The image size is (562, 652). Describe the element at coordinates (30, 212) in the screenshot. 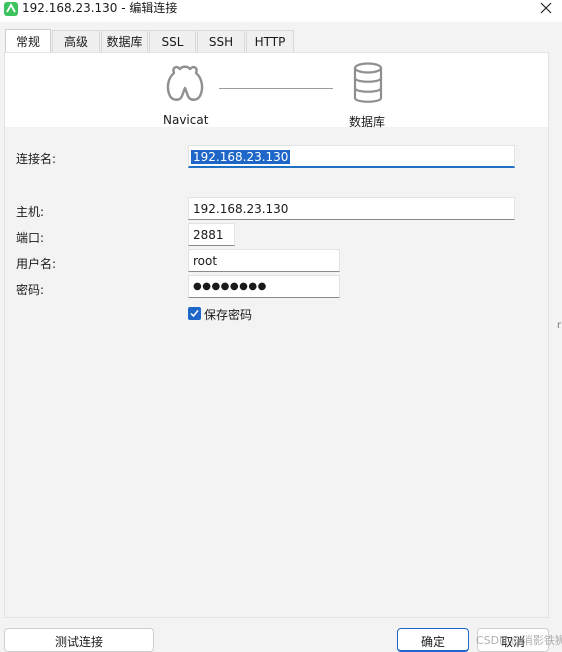

I see `host-label: 主机:` at that location.